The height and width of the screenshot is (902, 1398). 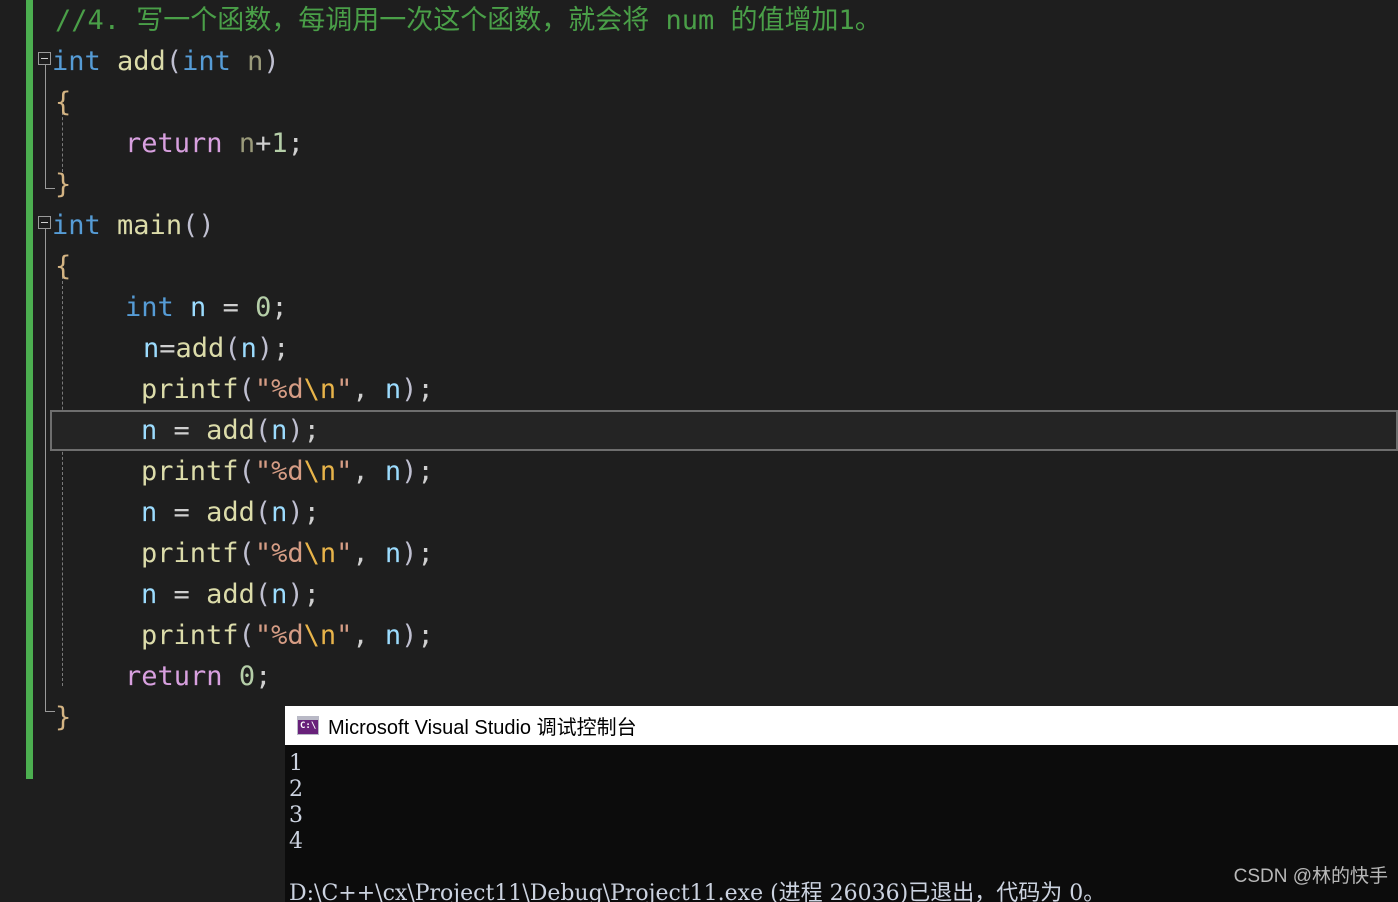 What do you see at coordinates (63, 717) in the screenshot?
I see `code-line-main-close-brace: }` at bounding box center [63, 717].